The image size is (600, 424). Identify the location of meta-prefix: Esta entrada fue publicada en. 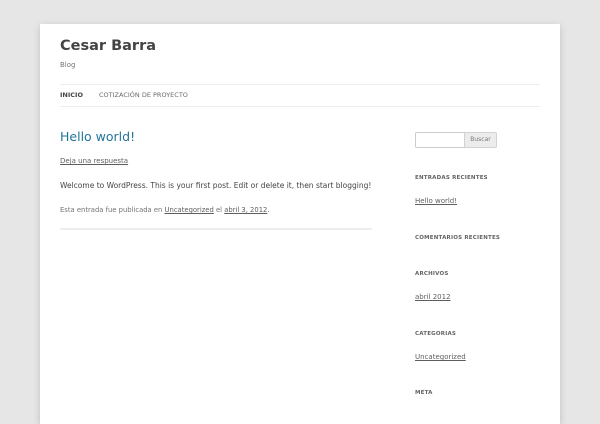
(112, 210).